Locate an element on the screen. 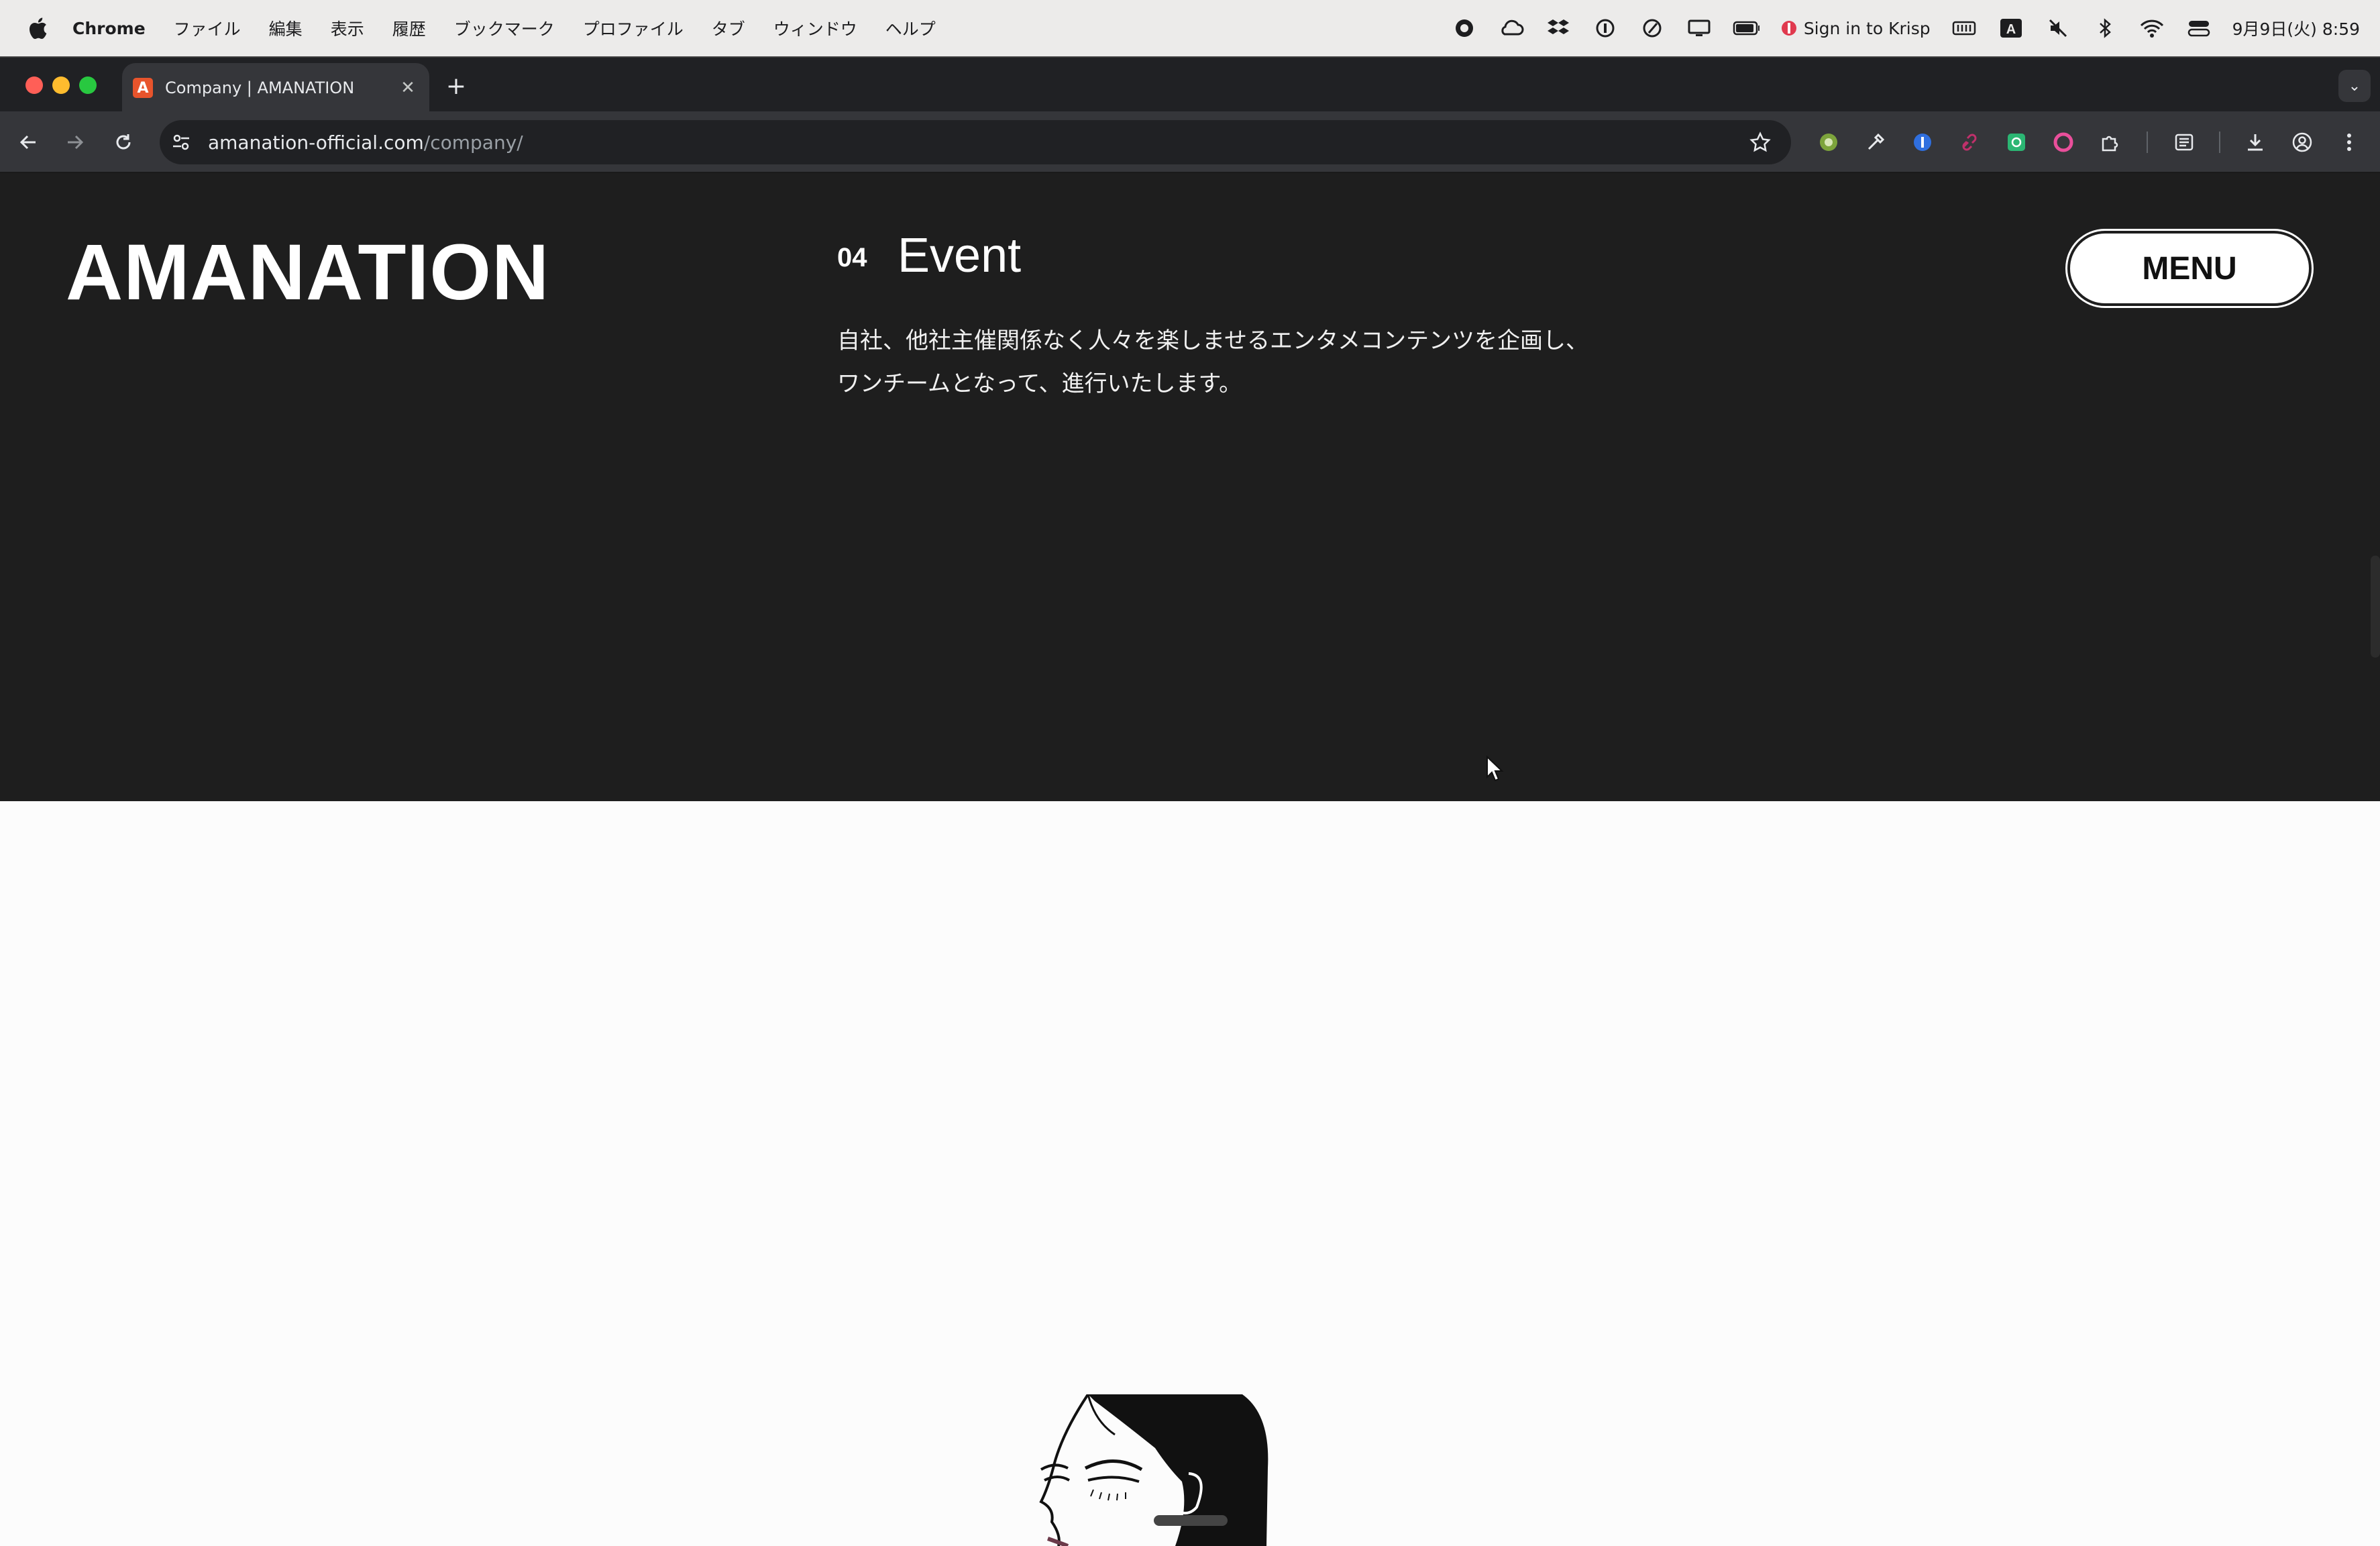 This screenshot has width=2380, height=1546. battery-icon is located at coordinates (1746, 29).